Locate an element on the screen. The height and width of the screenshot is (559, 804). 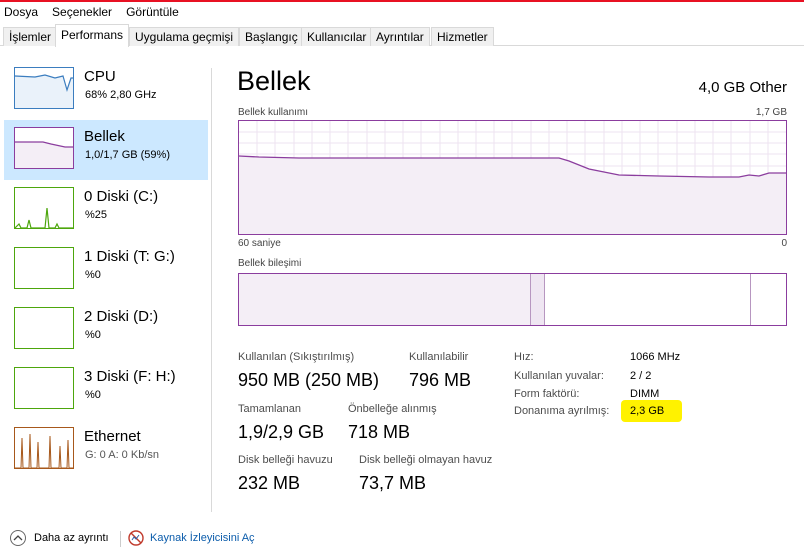
slots-value: 2 / 2 is located at coordinates (641, 376).